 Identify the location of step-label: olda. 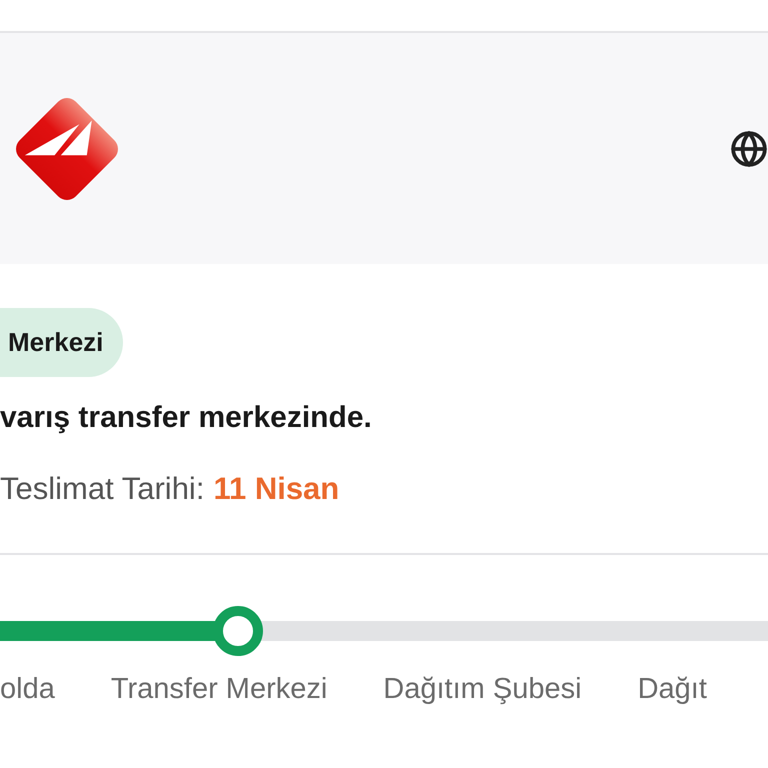
(27, 689).